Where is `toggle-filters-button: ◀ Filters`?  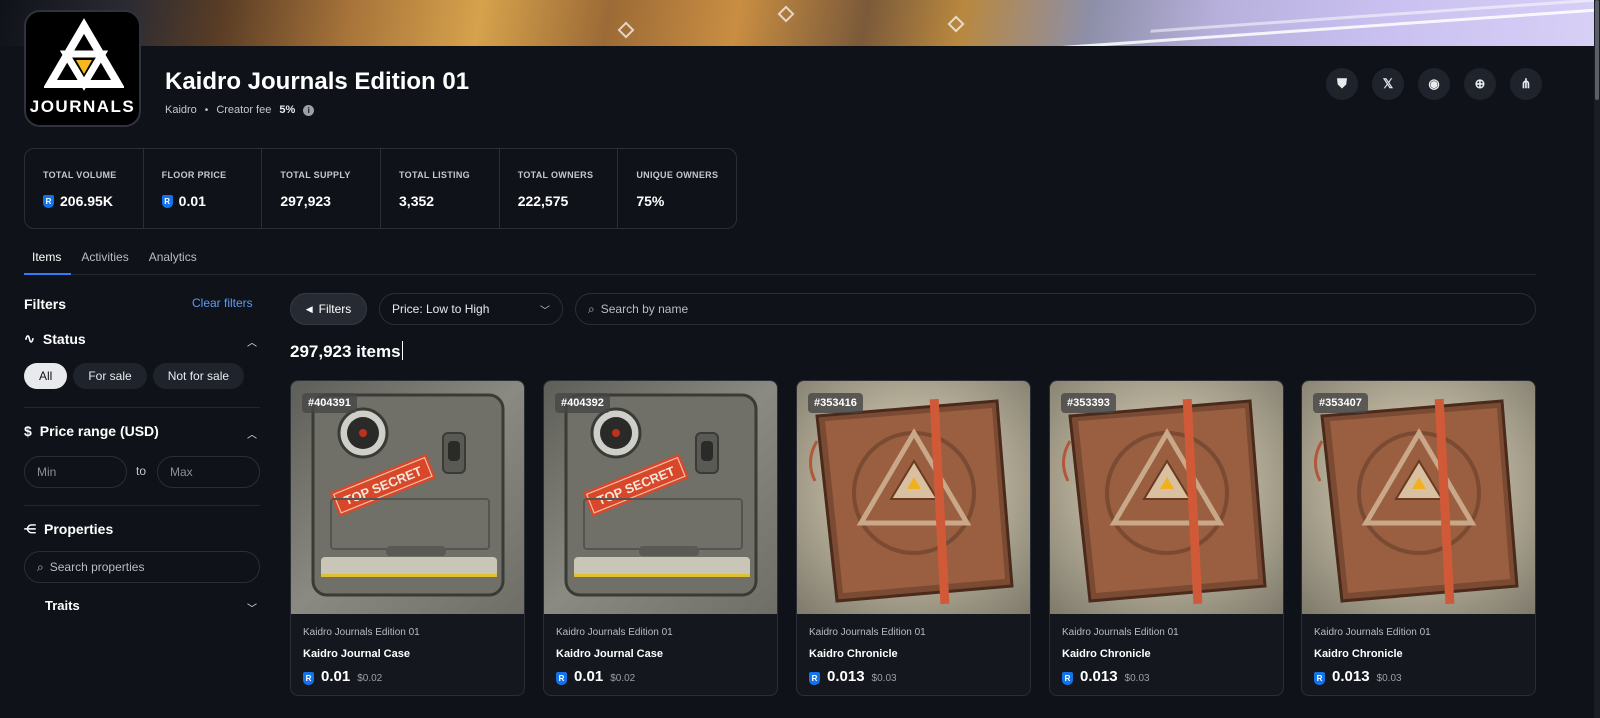 toggle-filters-button: ◀ Filters is located at coordinates (328, 309).